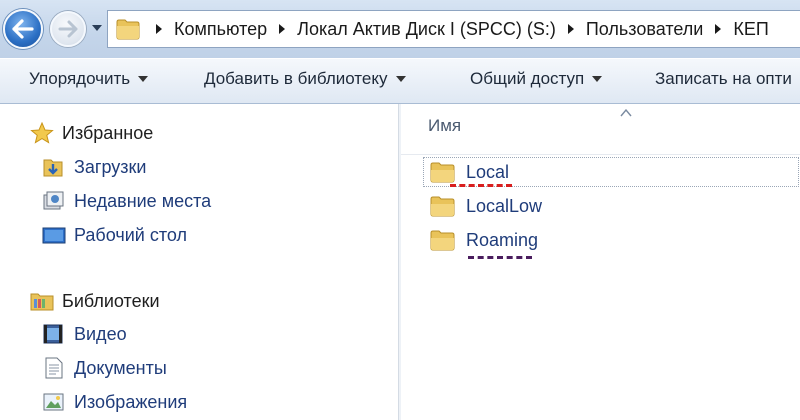  I want to click on desktop-icon, so click(54, 235).